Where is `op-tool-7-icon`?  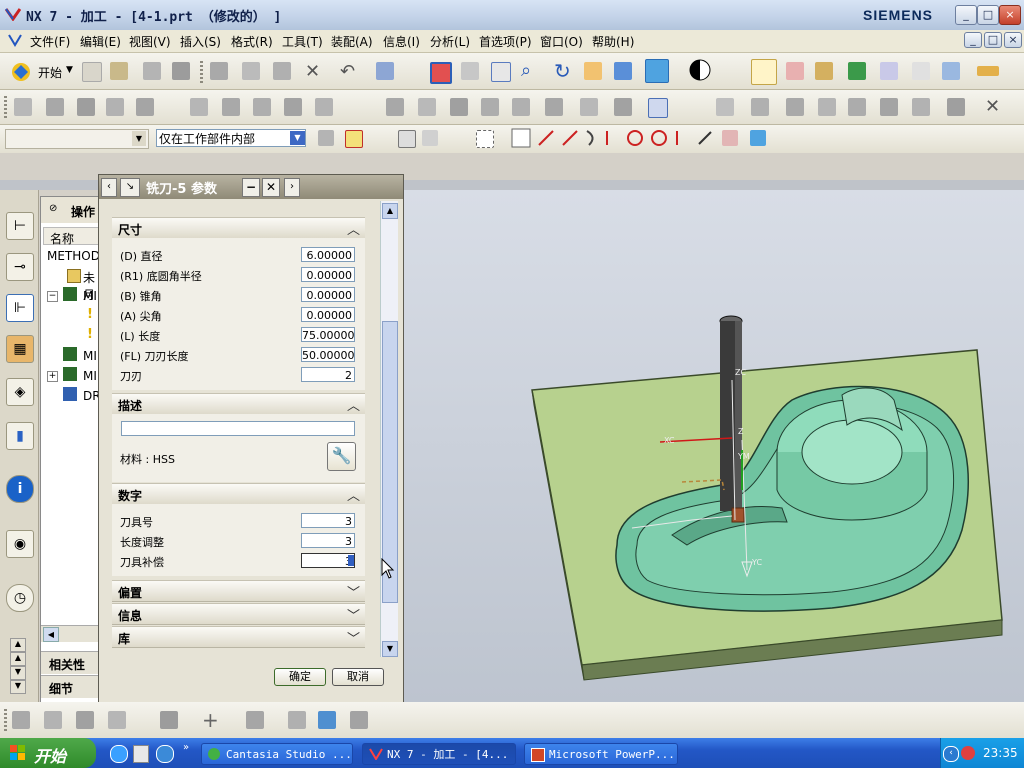
op-tool-7-icon is located at coordinates (231, 107).